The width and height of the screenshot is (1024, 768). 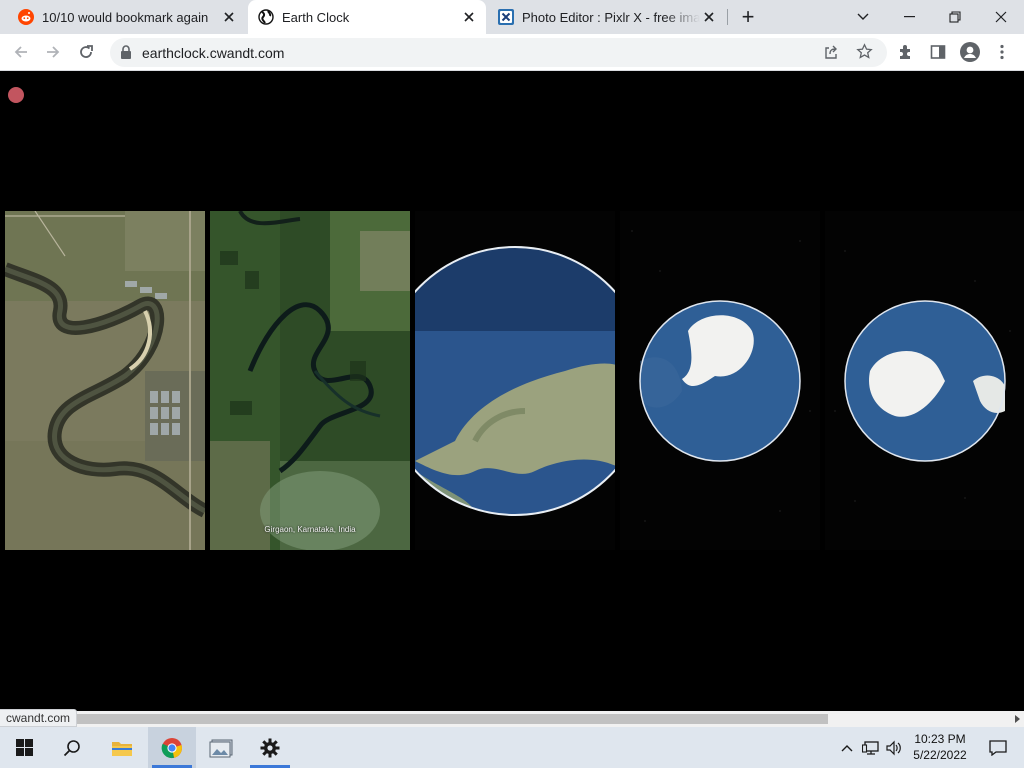 What do you see at coordinates (1017, 719) in the screenshot?
I see `scroll-right-icon` at bounding box center [1017, 719].